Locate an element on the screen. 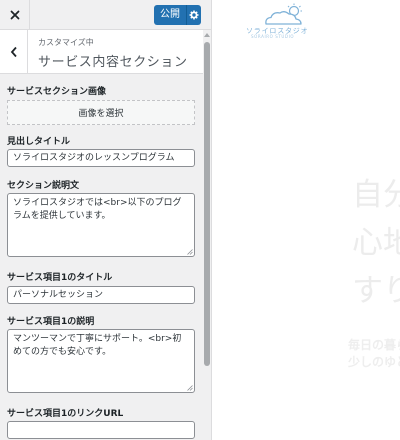  description-label: セクション説明文 is located at coordinates (43, 186).